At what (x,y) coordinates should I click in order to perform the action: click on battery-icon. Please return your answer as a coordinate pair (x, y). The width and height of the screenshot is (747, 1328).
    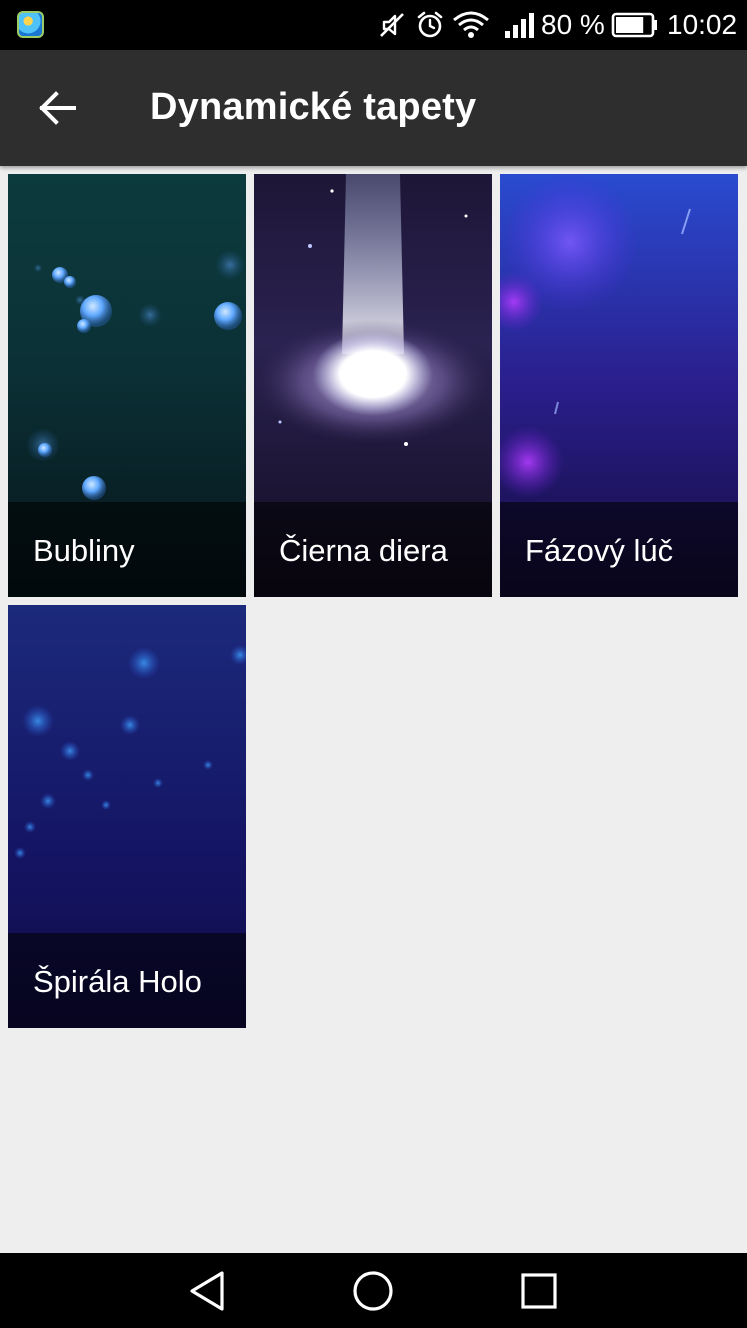
    Looking at the image, I should click on (634, 25).